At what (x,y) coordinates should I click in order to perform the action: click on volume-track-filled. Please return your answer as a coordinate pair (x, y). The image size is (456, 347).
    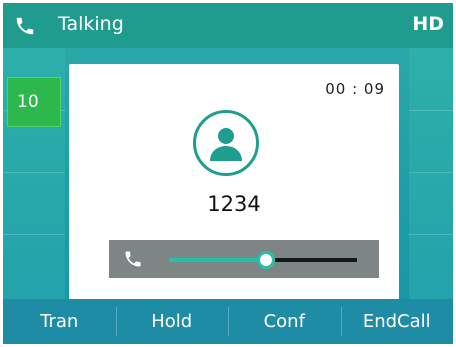
    Looking at the image, I should click on (215, 260).